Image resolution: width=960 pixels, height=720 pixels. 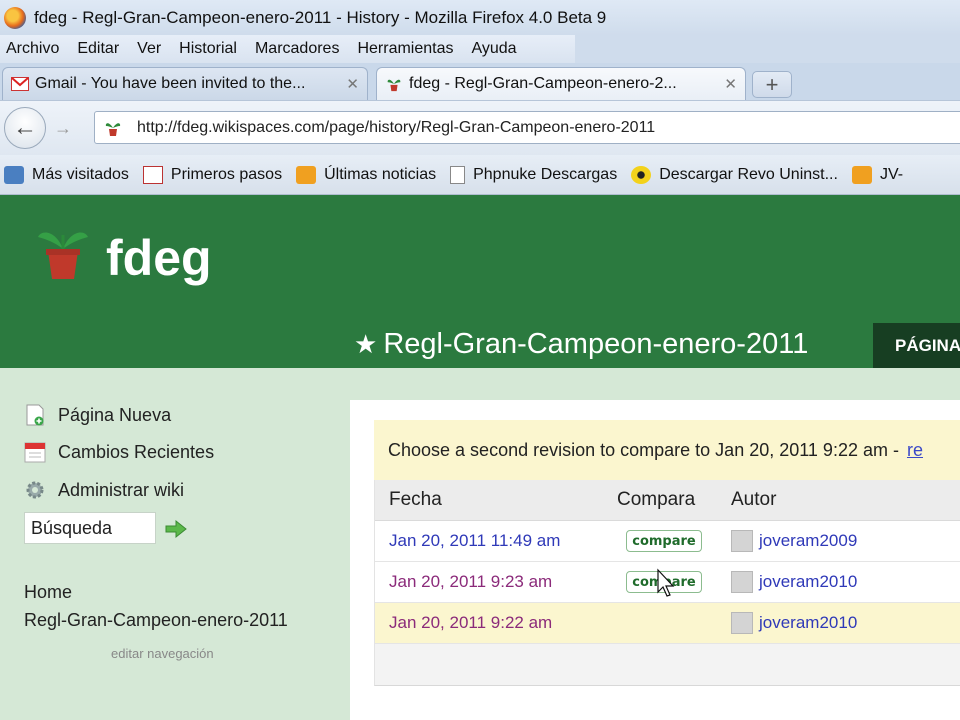 I want to click on revision-date-link: Jan 20, 2011 9:23 am, so click(x=470, y=582).